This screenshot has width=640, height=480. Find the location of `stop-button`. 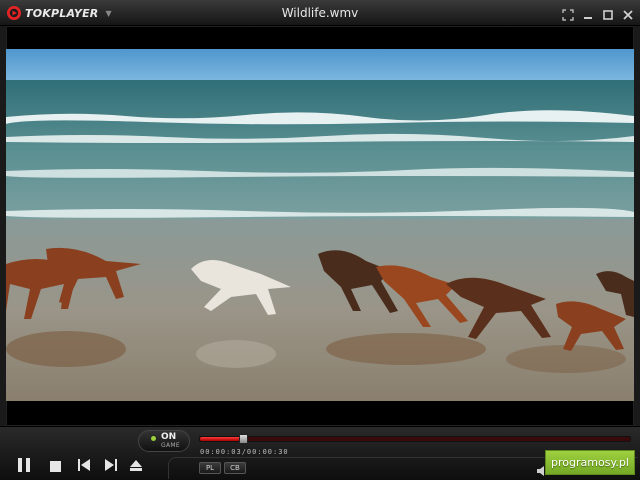

stop-button is located at coordinates (55, 466).